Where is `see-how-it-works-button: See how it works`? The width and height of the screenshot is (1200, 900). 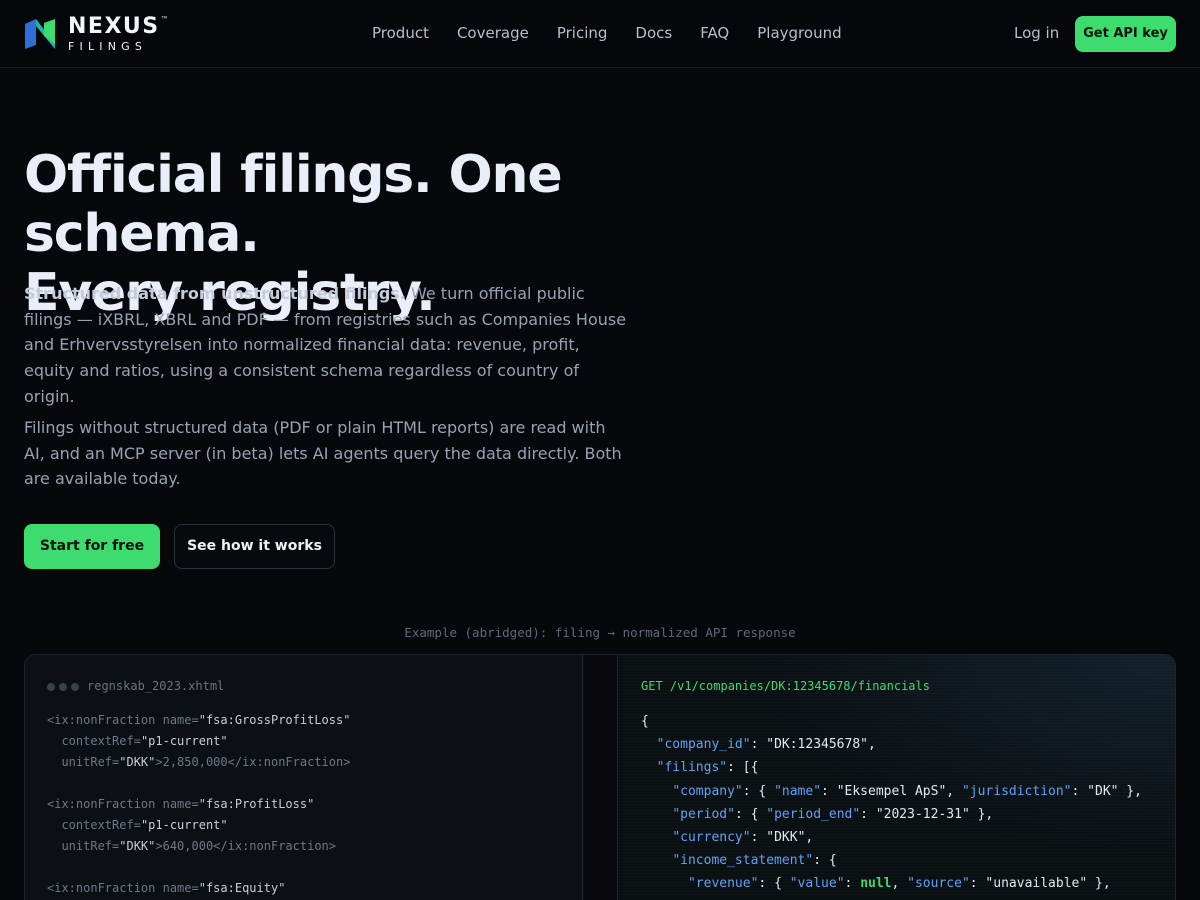 see-how-it-works-button: See how it works is located at coordinates (254, 546).